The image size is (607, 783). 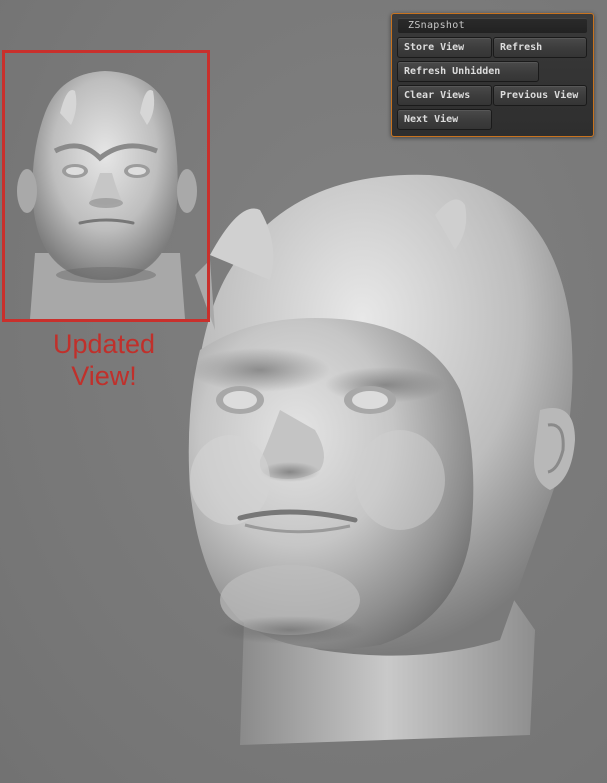 What do you see at coordinates (107, 195) in the screenshot?
I see `head-sculpt-thumbnail-icon` at bounding box center [107, 195].